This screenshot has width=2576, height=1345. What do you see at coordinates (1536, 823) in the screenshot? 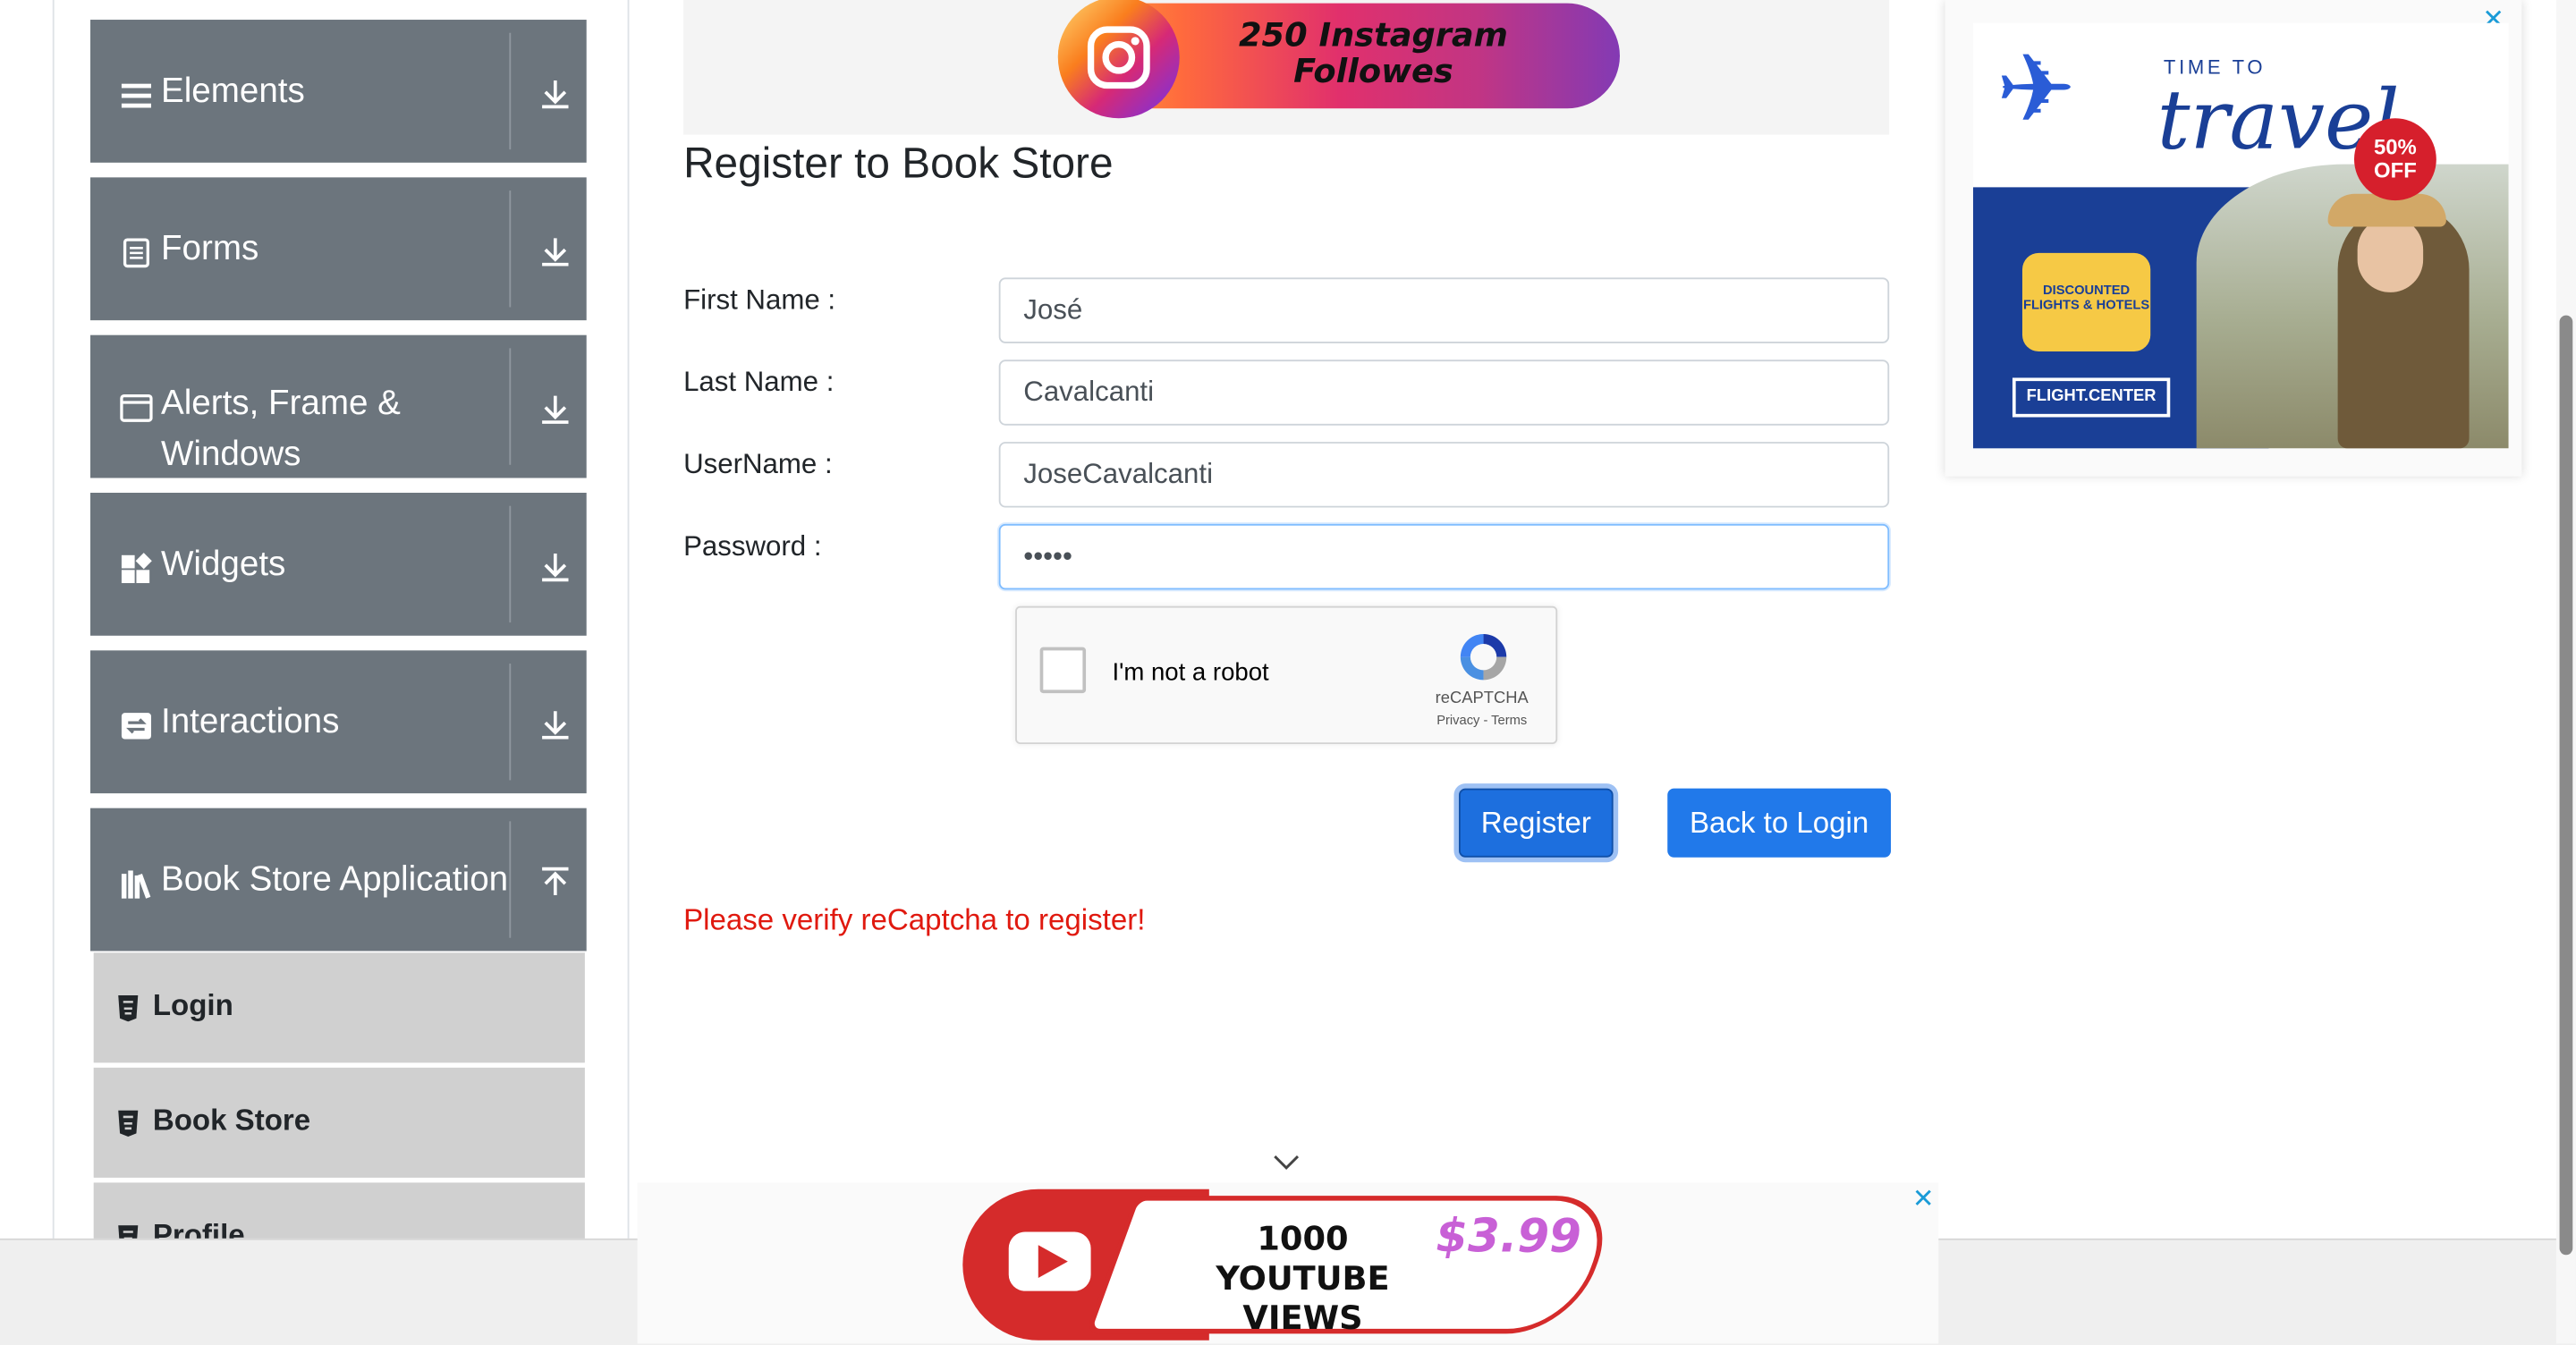
I see `register-button: Register` at bounding box center [1536, 823].